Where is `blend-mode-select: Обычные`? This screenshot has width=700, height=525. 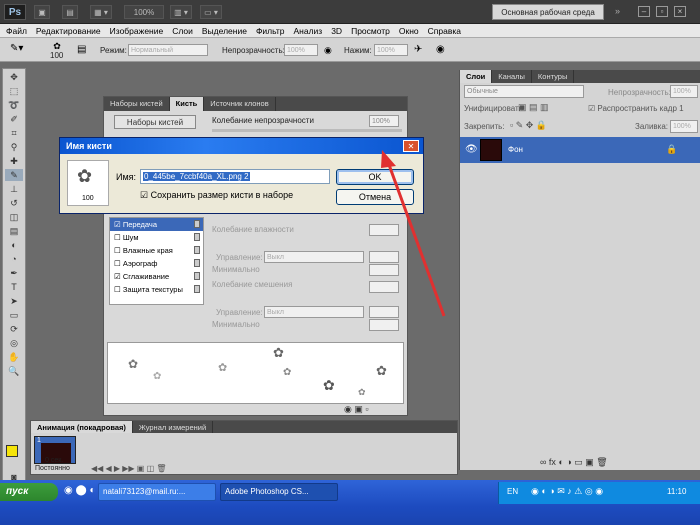 blend-mode-select: Обычные is located at coordinates (524, 91).